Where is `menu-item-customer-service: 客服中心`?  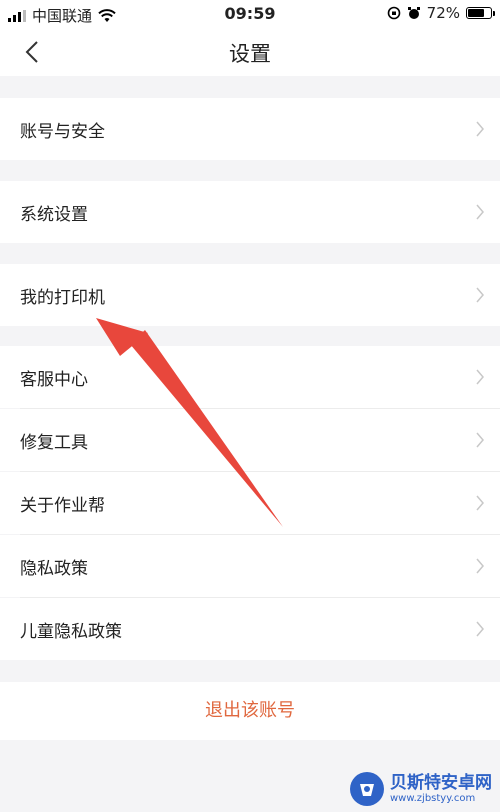
menu-item-customer-service: 客服中心 is located at coordinates (250, 377).